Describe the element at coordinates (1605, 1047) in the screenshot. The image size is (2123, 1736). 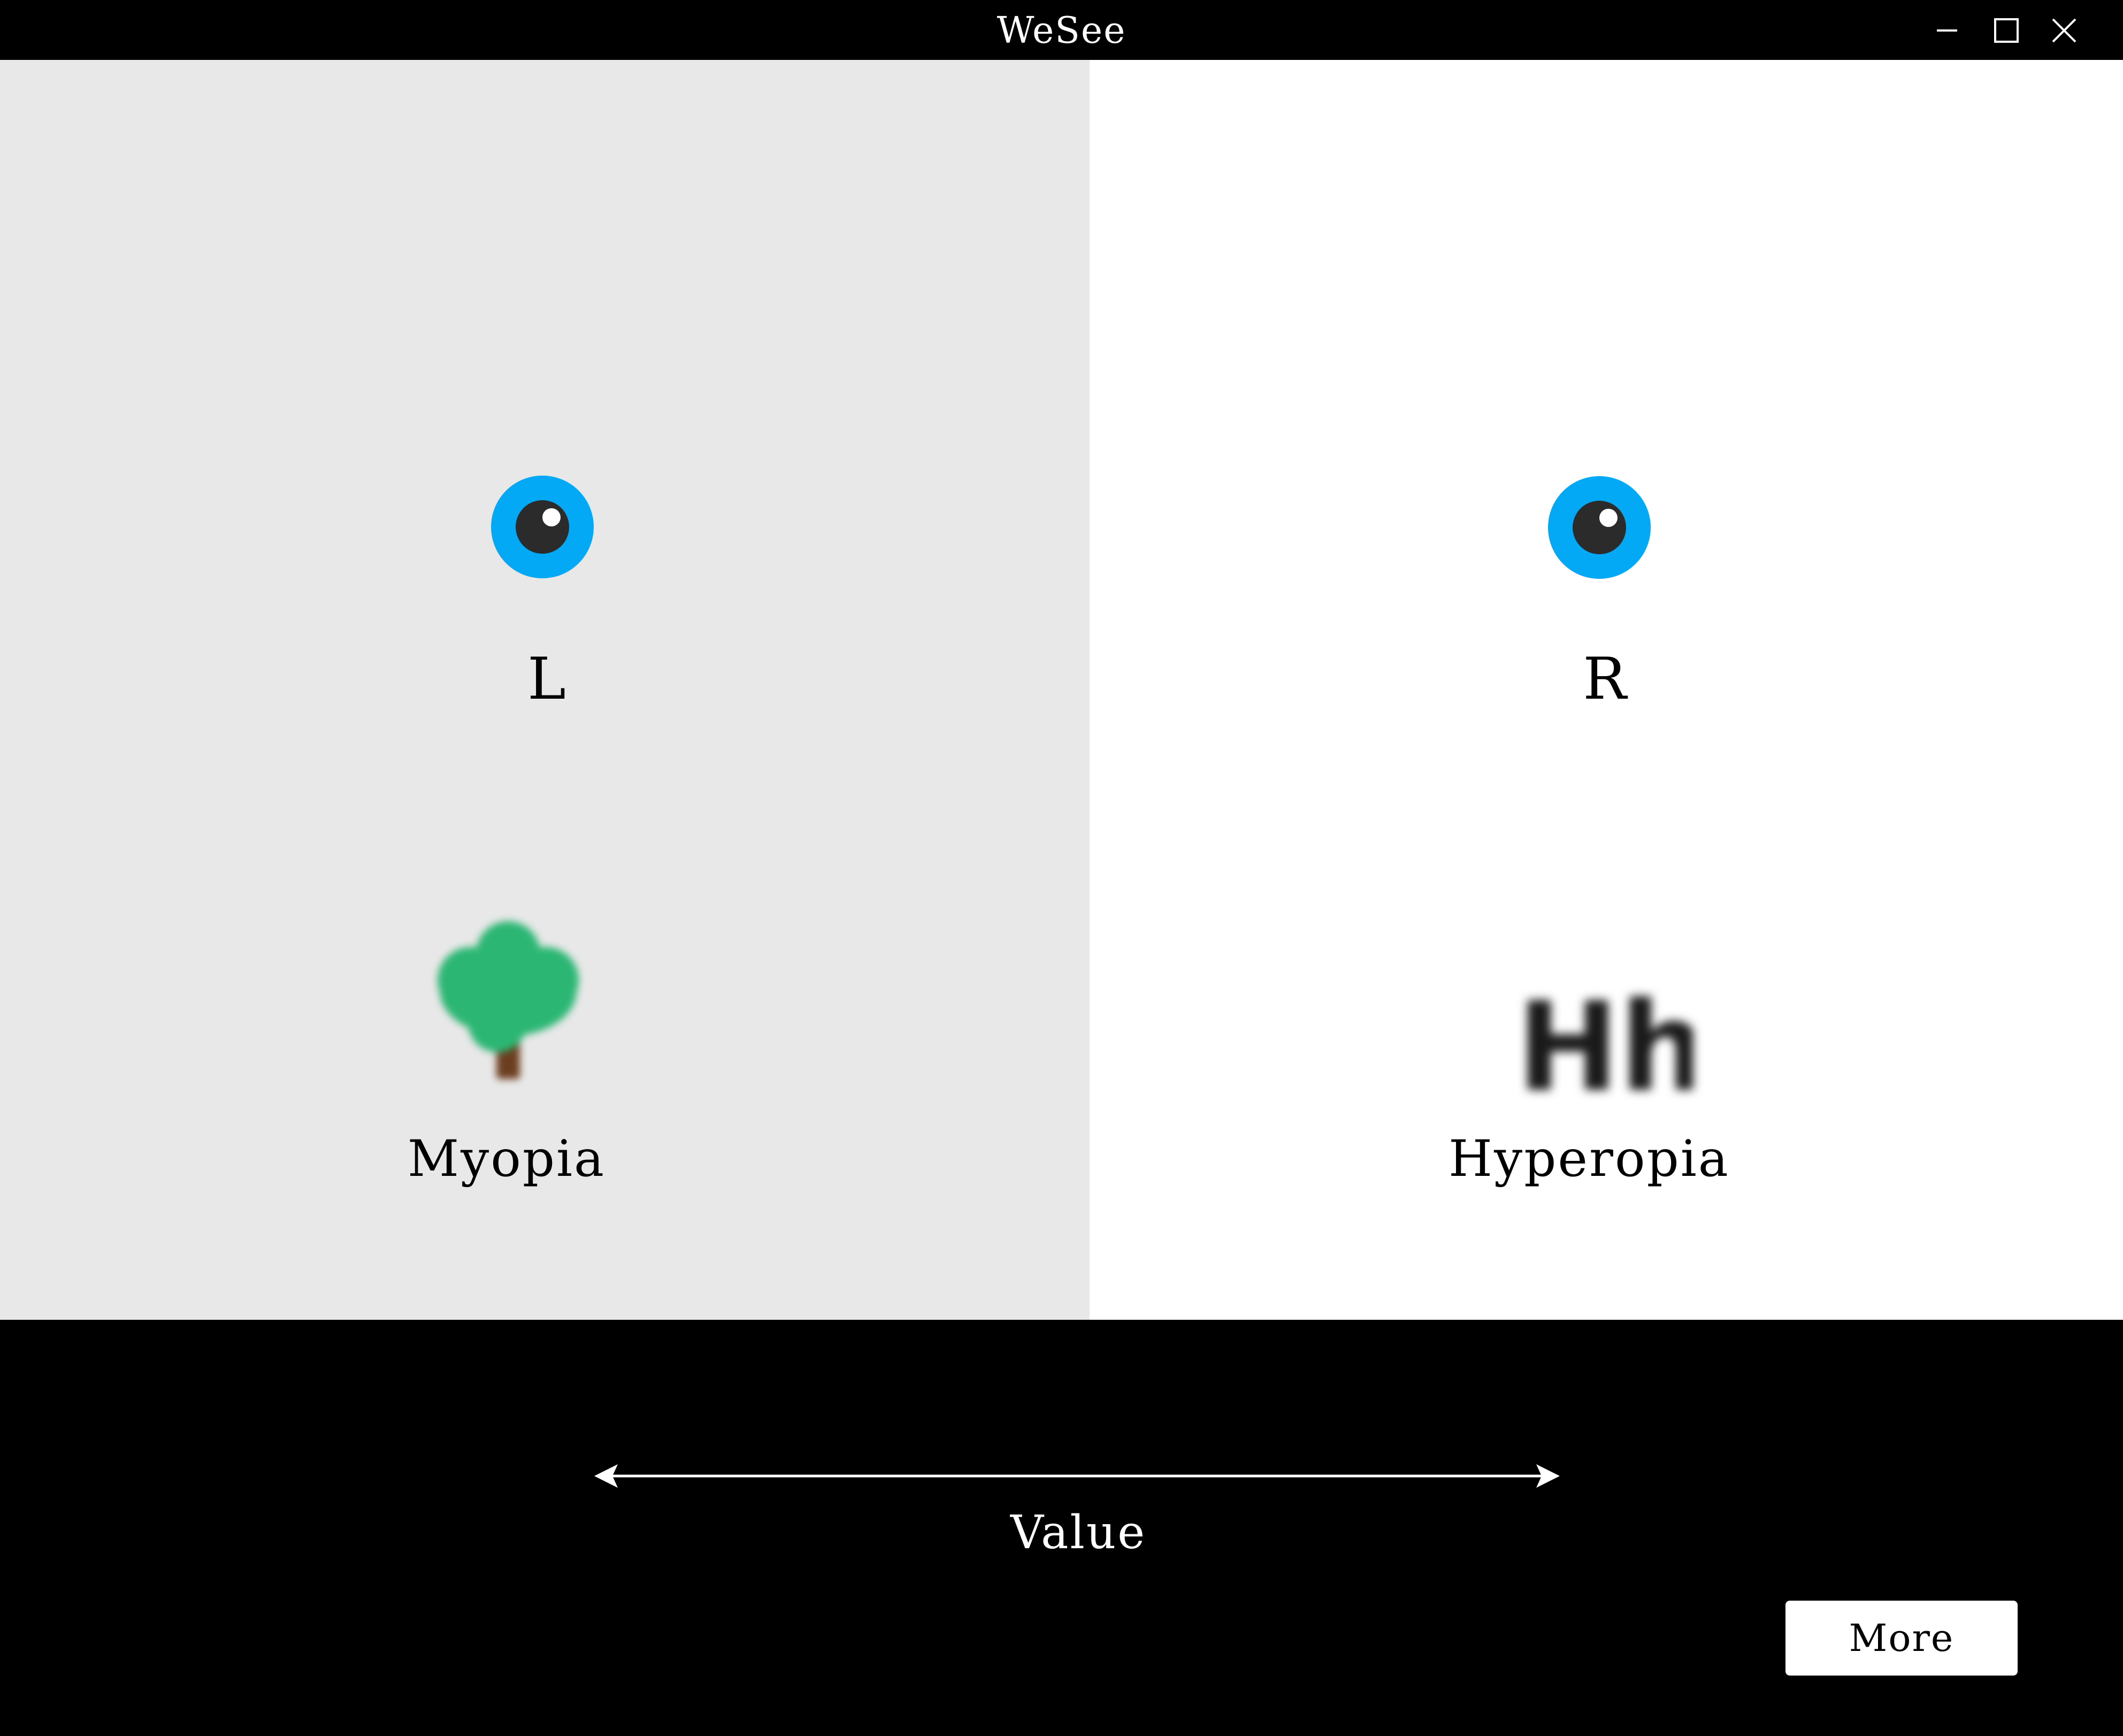
I see `svg-text: Hh` at that location.